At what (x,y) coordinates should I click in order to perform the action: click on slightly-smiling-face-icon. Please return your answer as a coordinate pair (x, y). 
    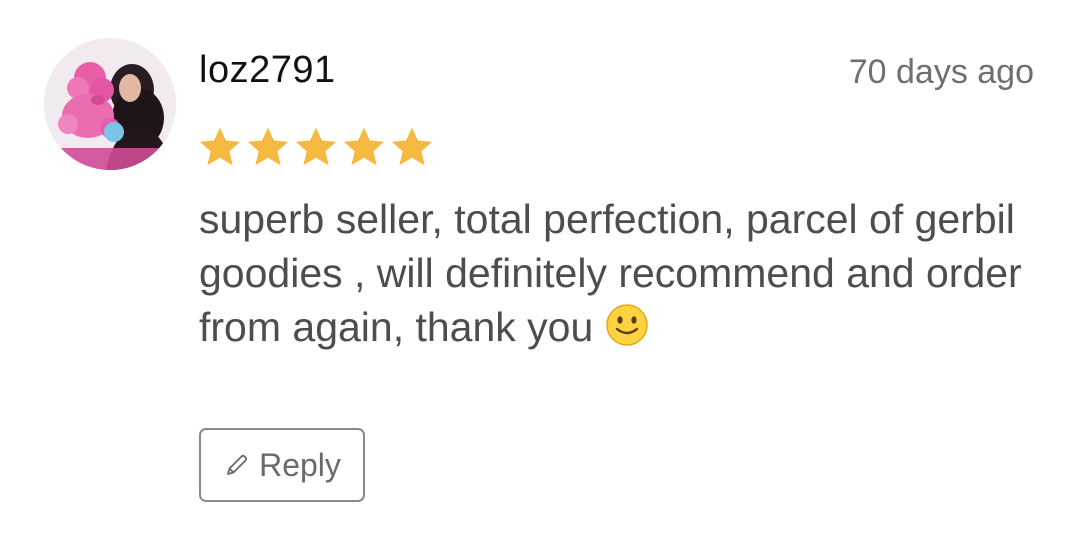
    Looking at the image, I should click on (627, 325).